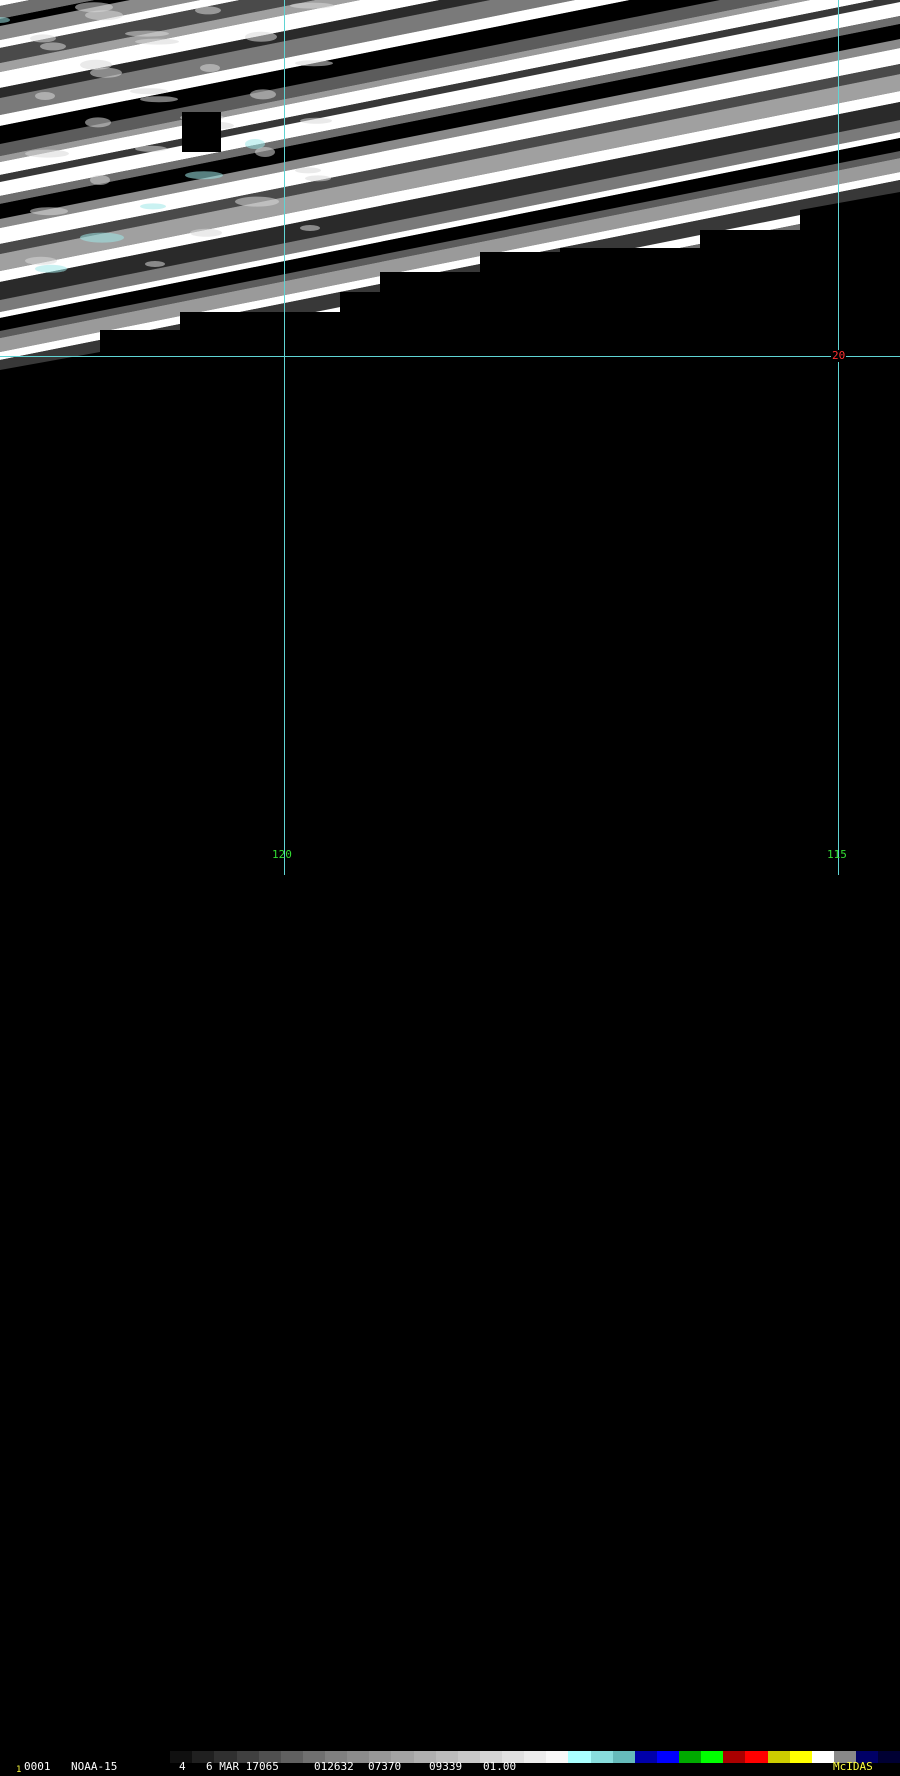 The width and height of the screenshot is (900, 1776). Describe the element at coordinates (19, 1770) in the screenshot. I see `frame-index: 1` at that location.